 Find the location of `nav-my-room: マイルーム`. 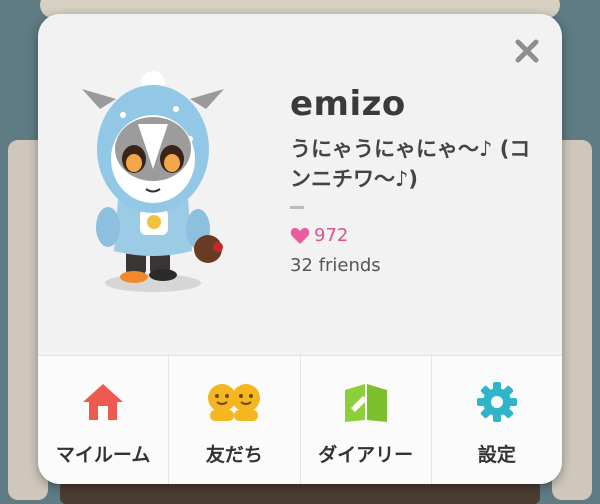

nav-my-room: マイルーム is located at coordinates (104, 420).